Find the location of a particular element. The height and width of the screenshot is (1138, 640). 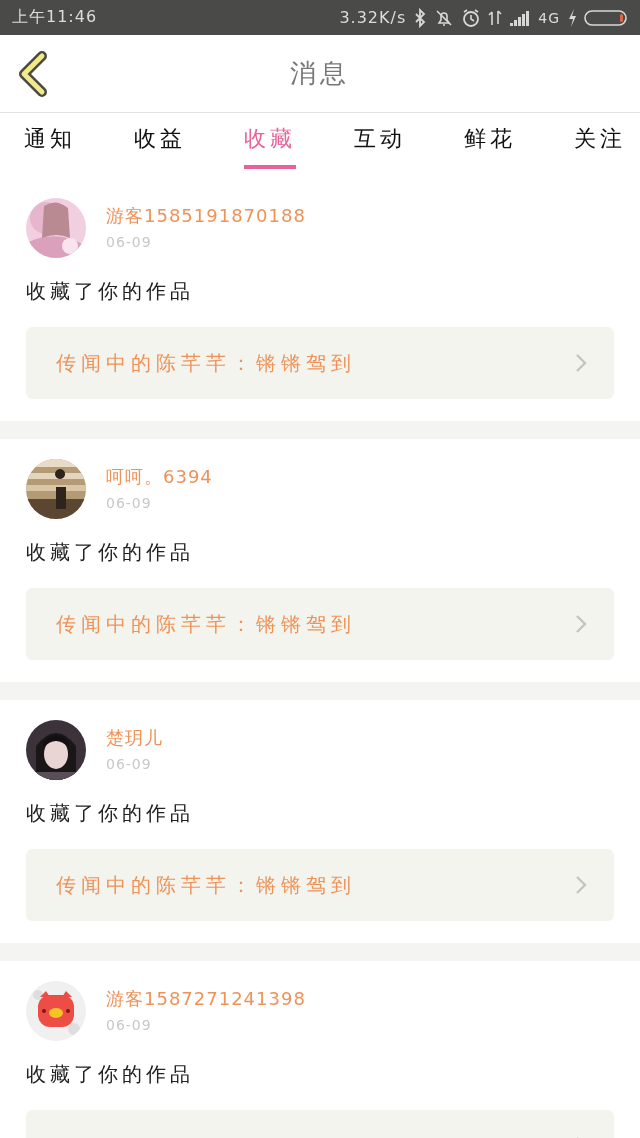

back-button is located at coordinates (33, 73).